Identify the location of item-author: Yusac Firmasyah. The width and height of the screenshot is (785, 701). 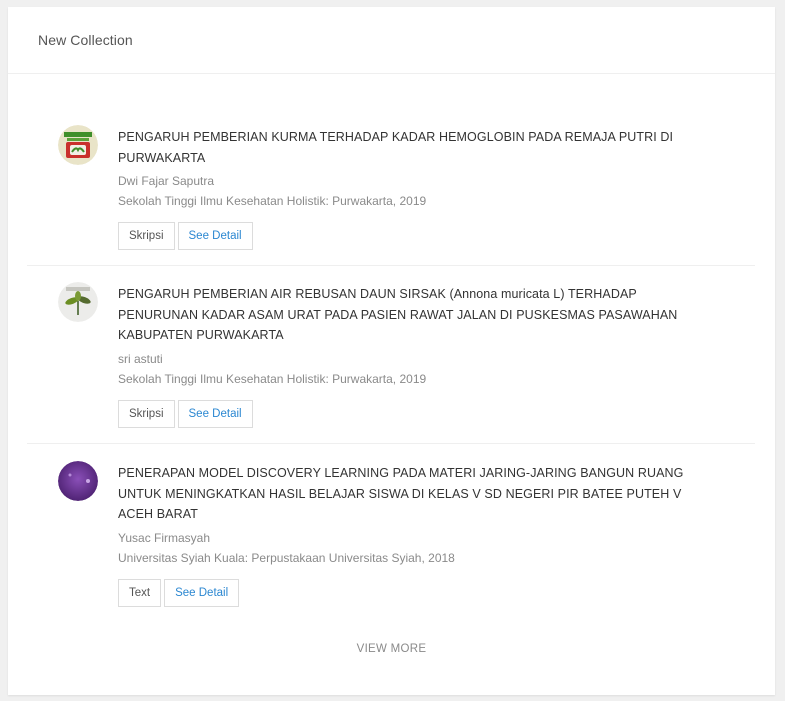
(164, 537).